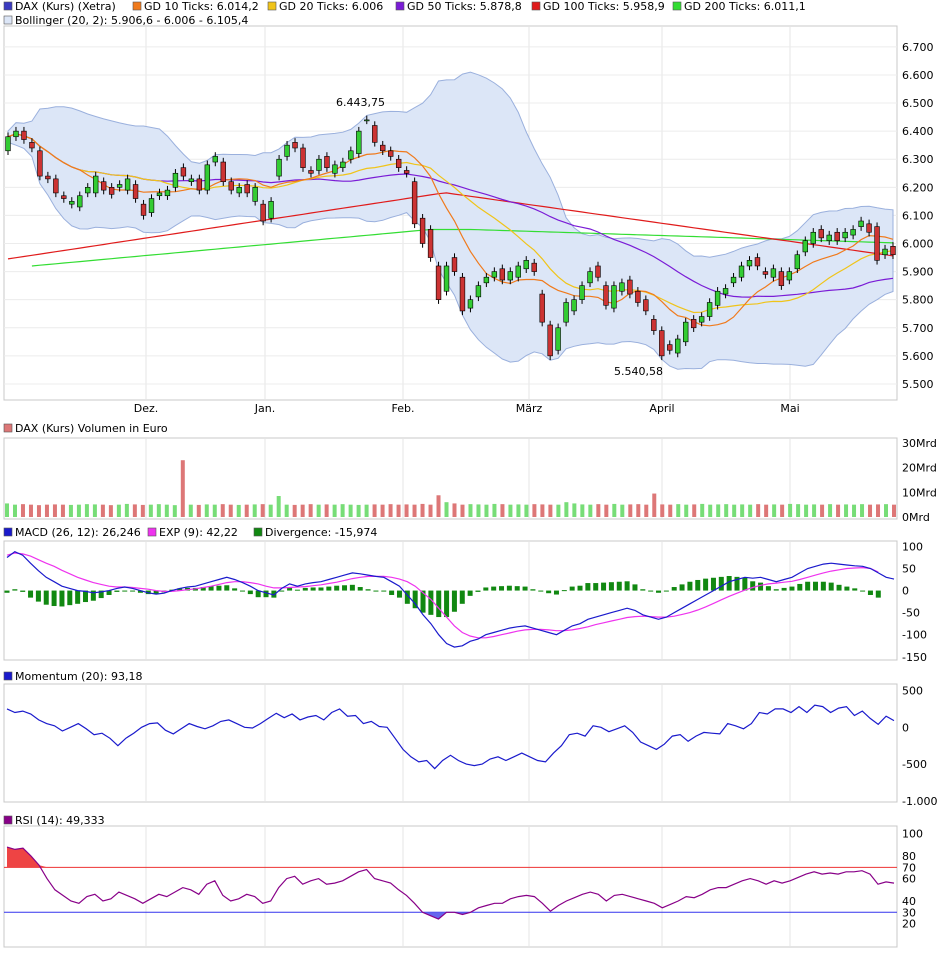  Describe the element at coordinates (909, 924) in the screenshot. I see `rsi-tick-label: 20` at that location.